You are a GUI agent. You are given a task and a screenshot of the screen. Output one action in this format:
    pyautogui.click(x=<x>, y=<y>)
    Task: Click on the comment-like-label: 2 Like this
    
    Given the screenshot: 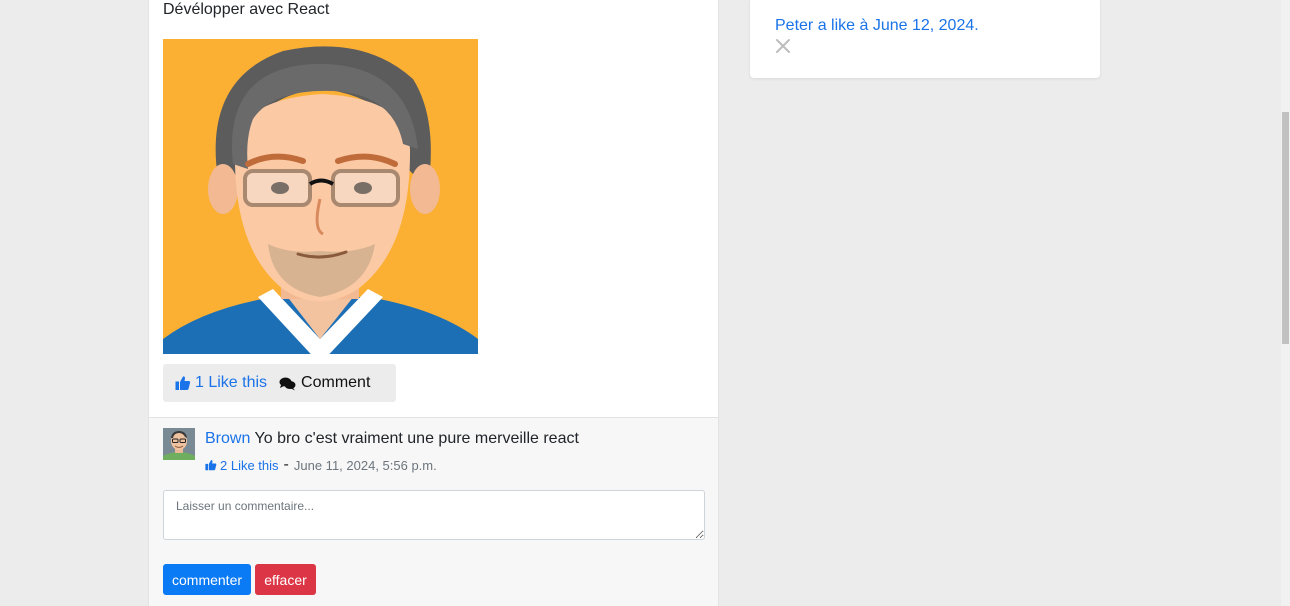 What is the action you would take?
    pyautogui.click(x=249, y=465)
    